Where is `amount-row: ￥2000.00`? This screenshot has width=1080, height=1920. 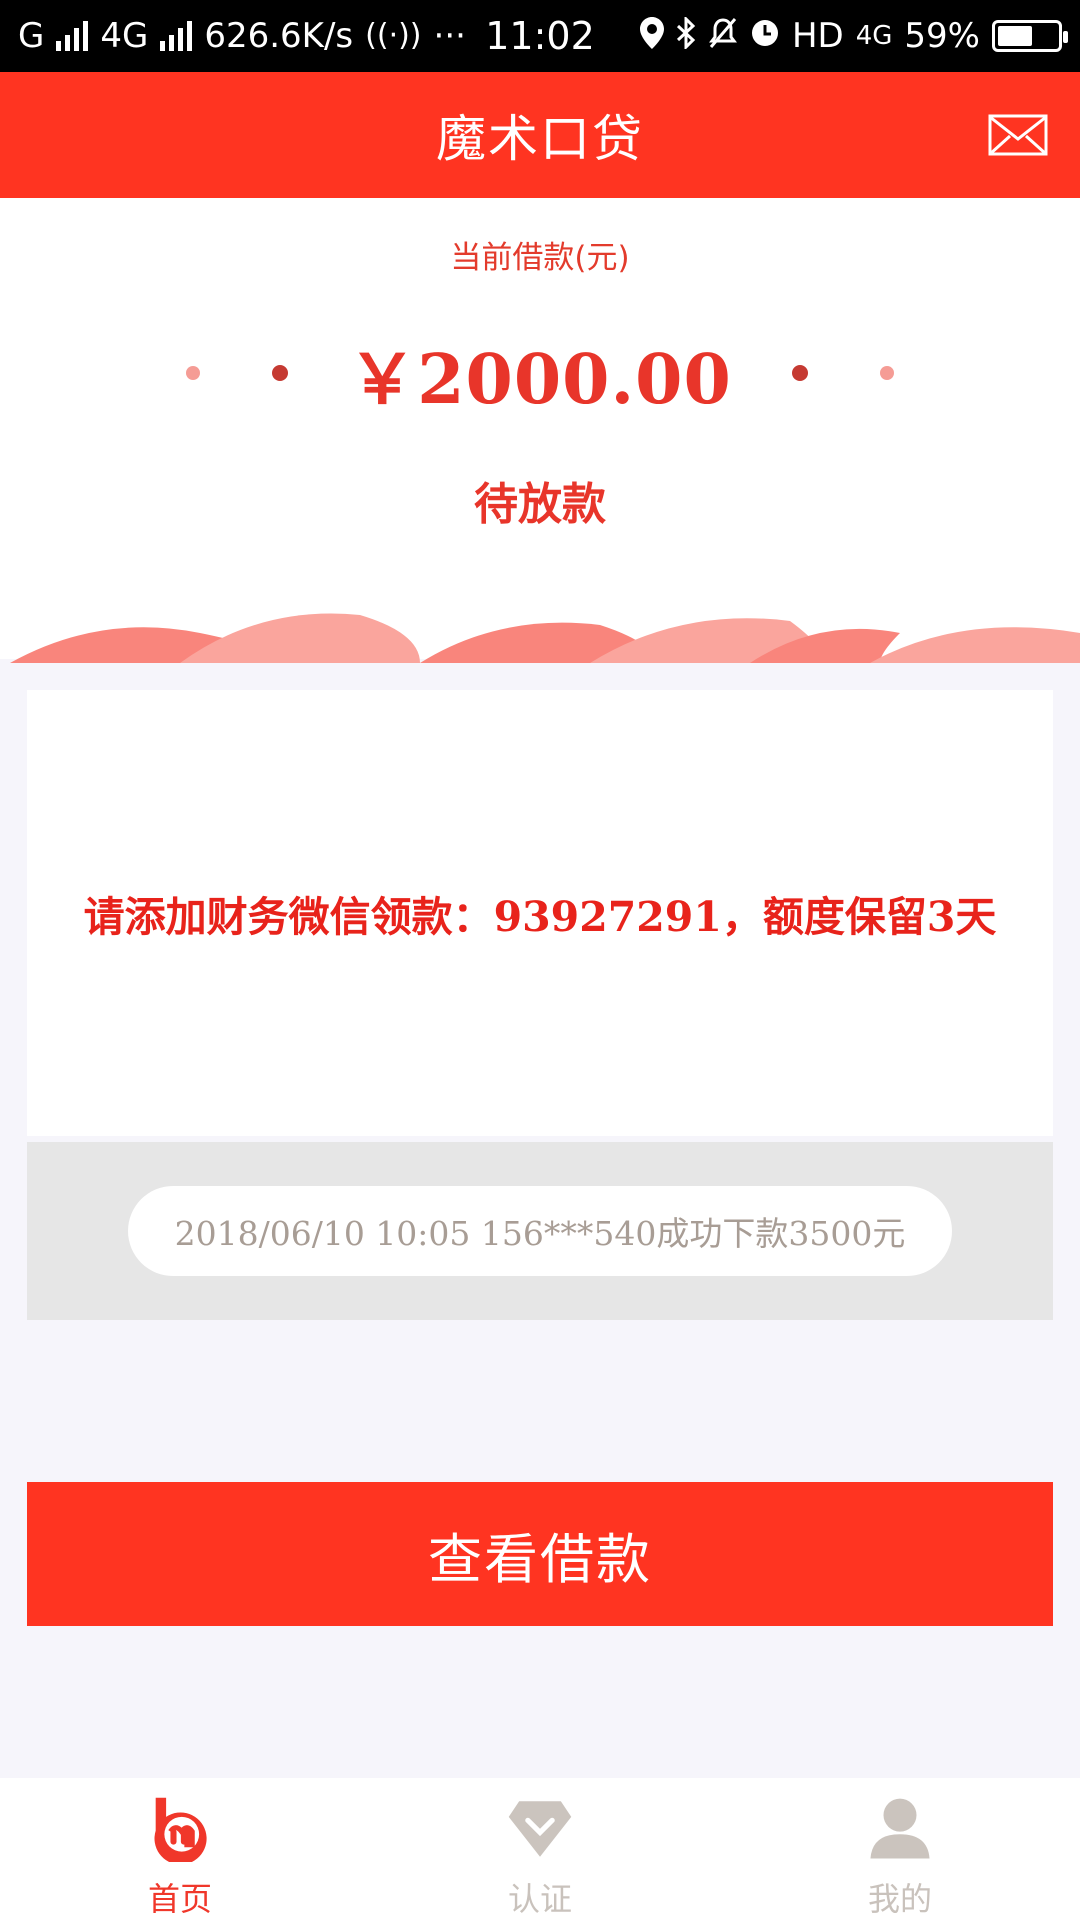
amount-row: ￥2000.00 is located at coordinates (540, 373).